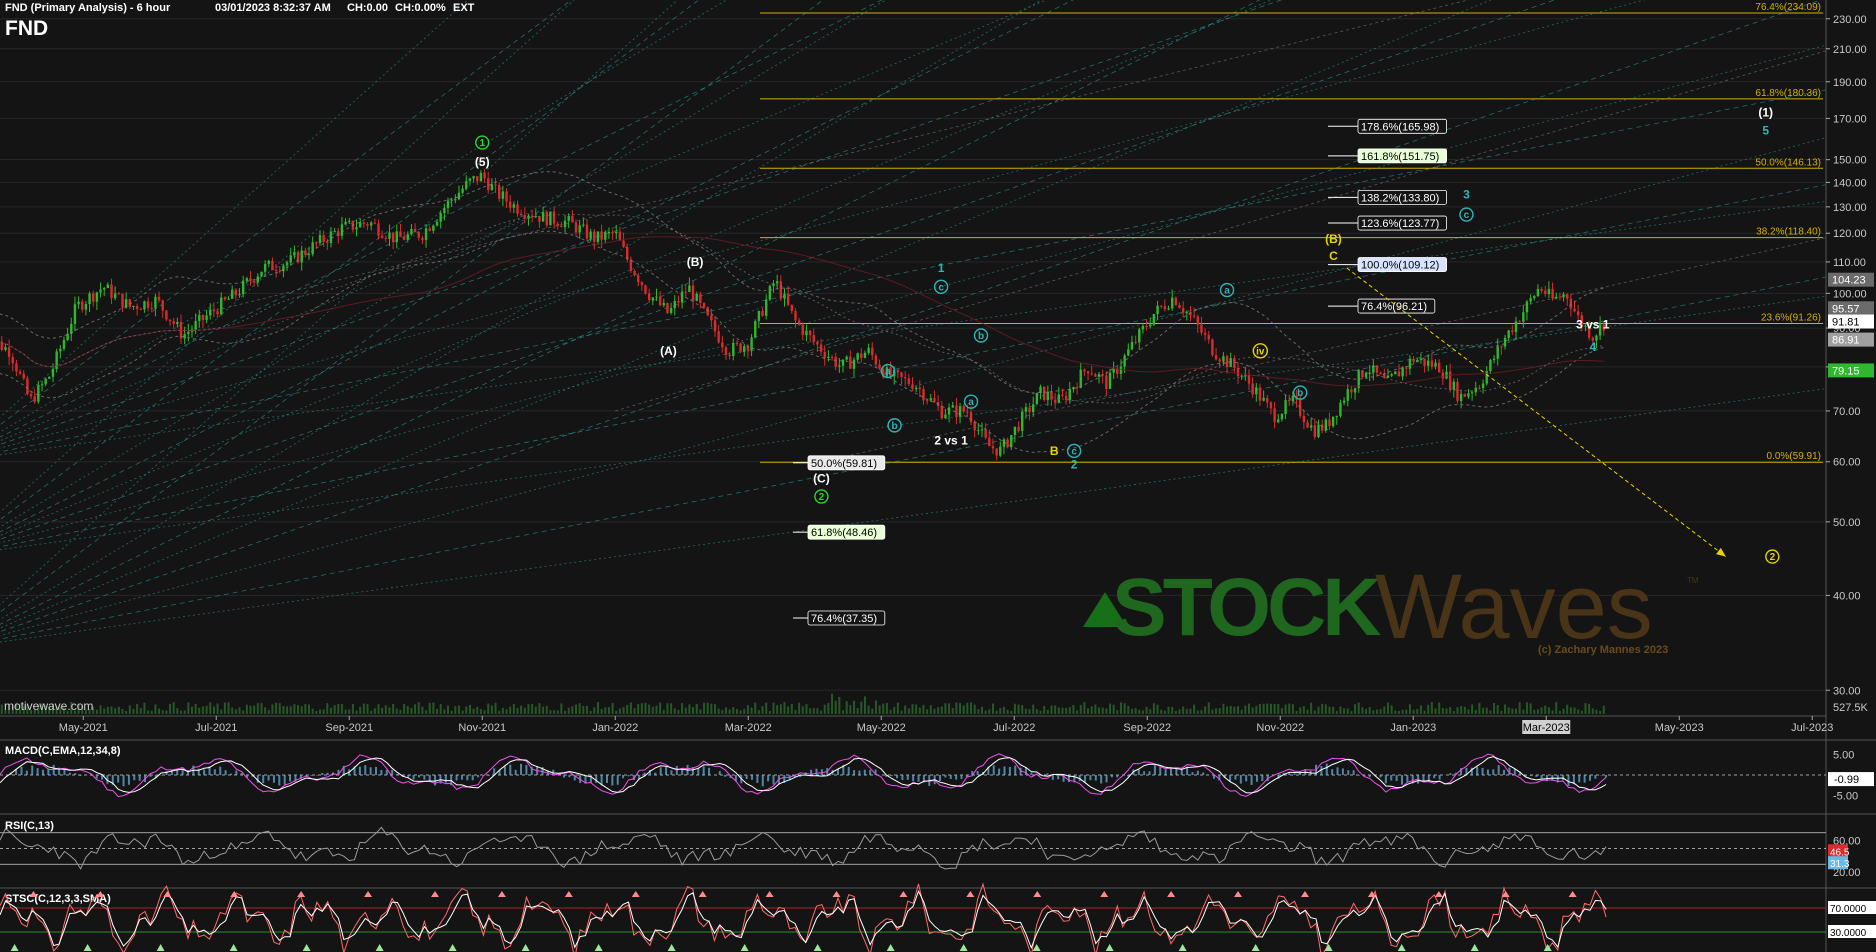 The height and width of the screenshot is (952, 1876). What do you see at coordinates (844, 619) in the screenshot?
I see `target-label: 76.4%(37.35)` at bounding box center [844, 619].